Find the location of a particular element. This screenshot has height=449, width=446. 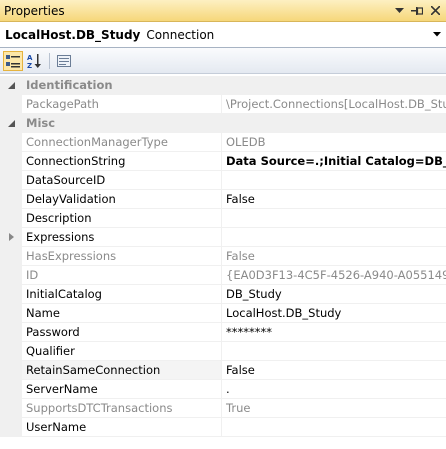

property-value: True is located at coordinates (334, 408).